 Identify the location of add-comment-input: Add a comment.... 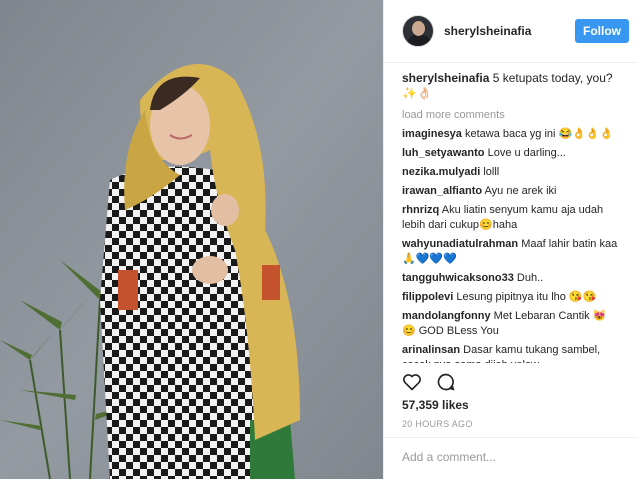
(511, 458).